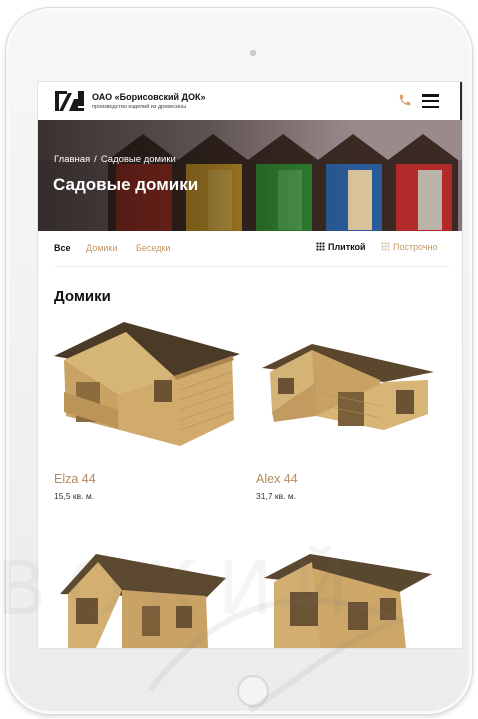 The image size is (478, 719). Describe the element at coordinates (153, 248) in the screenshot. I see `filter-tab-gazebos: Беседки` at that location.